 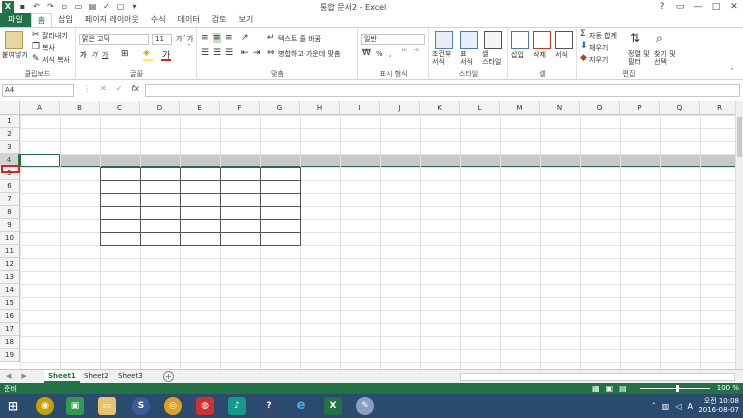 What do you see at coordinates (698, 7) in the screenshot?
I see `minimize-button: —` at bounding box center [698, 7].